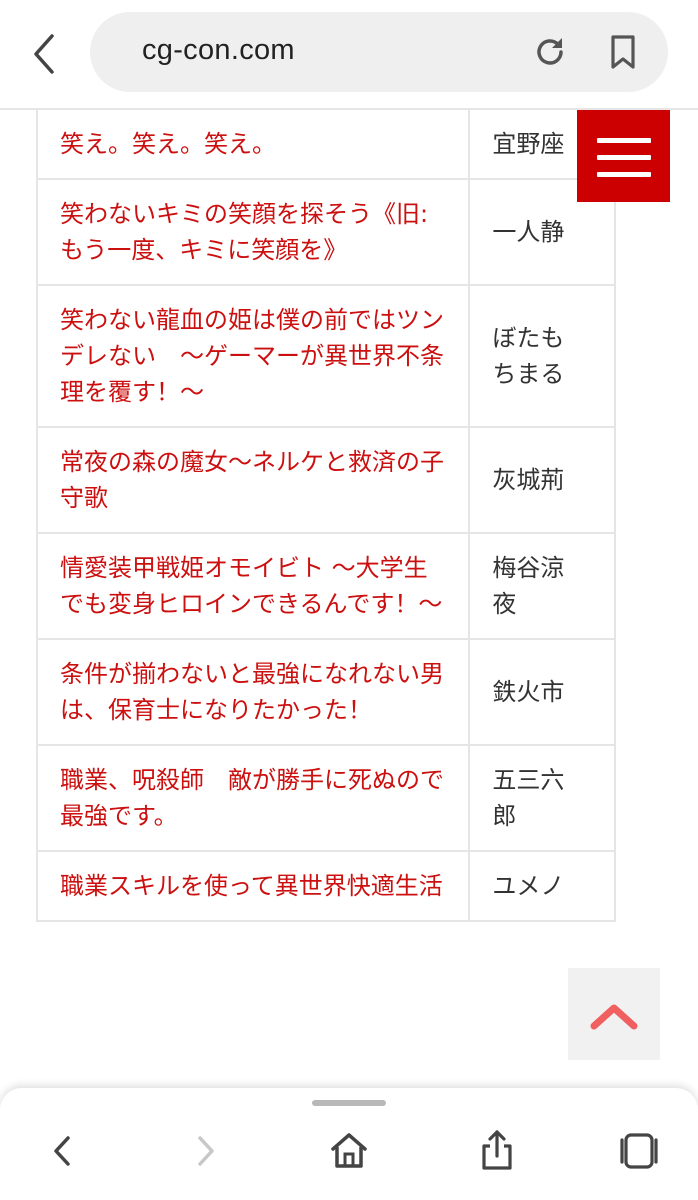  Describe the element at coordinates (253, 798) in the screenshot. I see `title-link: 職業、呪殺師 敵が勝手に死ぬので最強です。` at that location.